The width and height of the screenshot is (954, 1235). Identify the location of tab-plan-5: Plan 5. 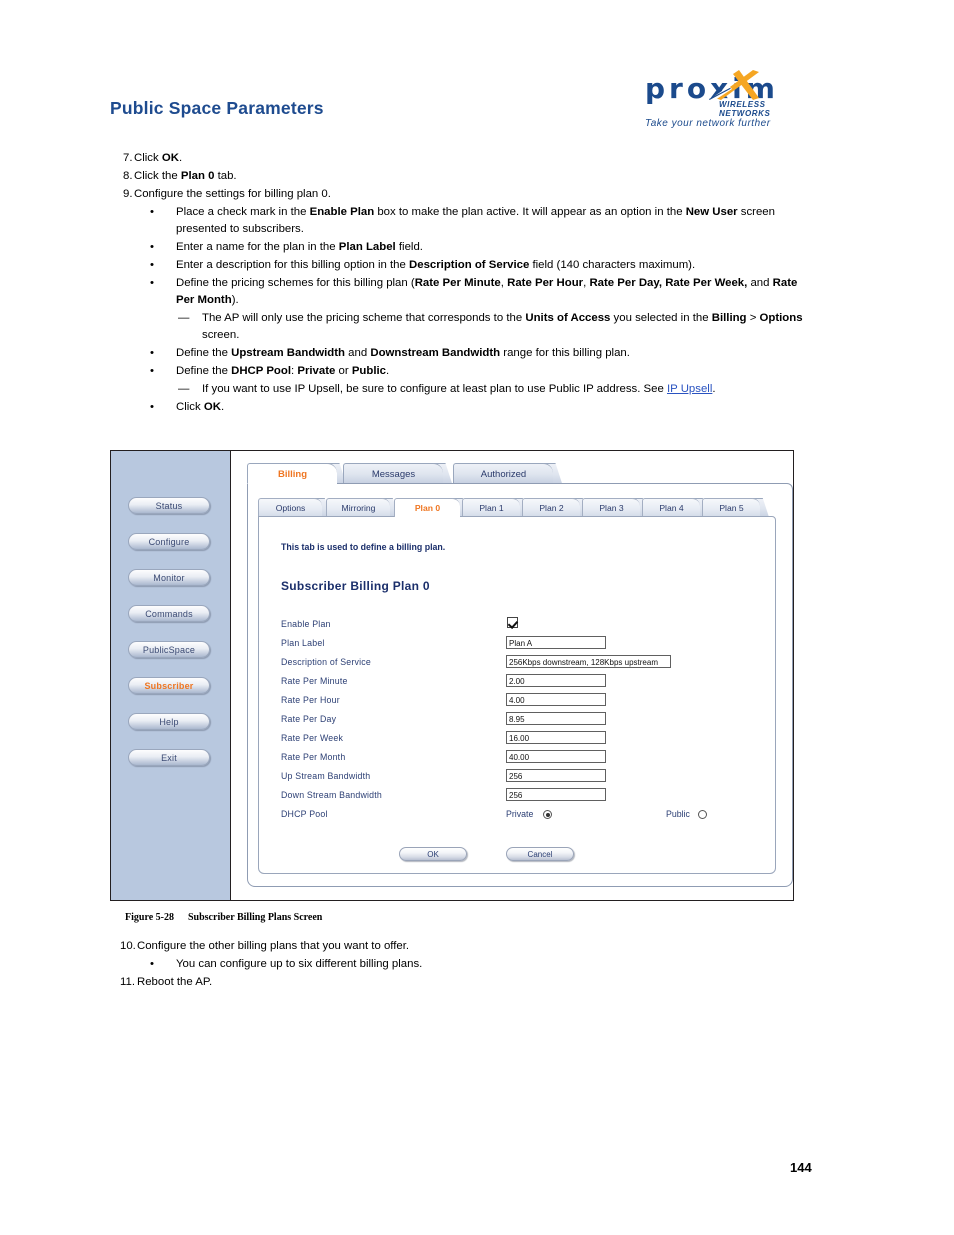
(731, 507).